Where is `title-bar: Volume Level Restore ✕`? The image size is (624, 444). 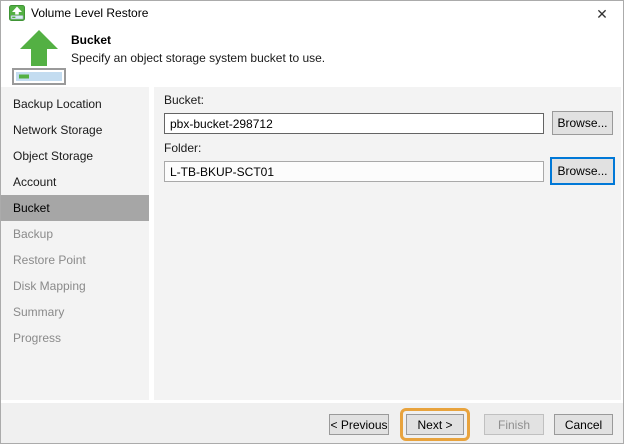
title-bar: Volume Level Restore ✕ is located at coordinates (312, 13).